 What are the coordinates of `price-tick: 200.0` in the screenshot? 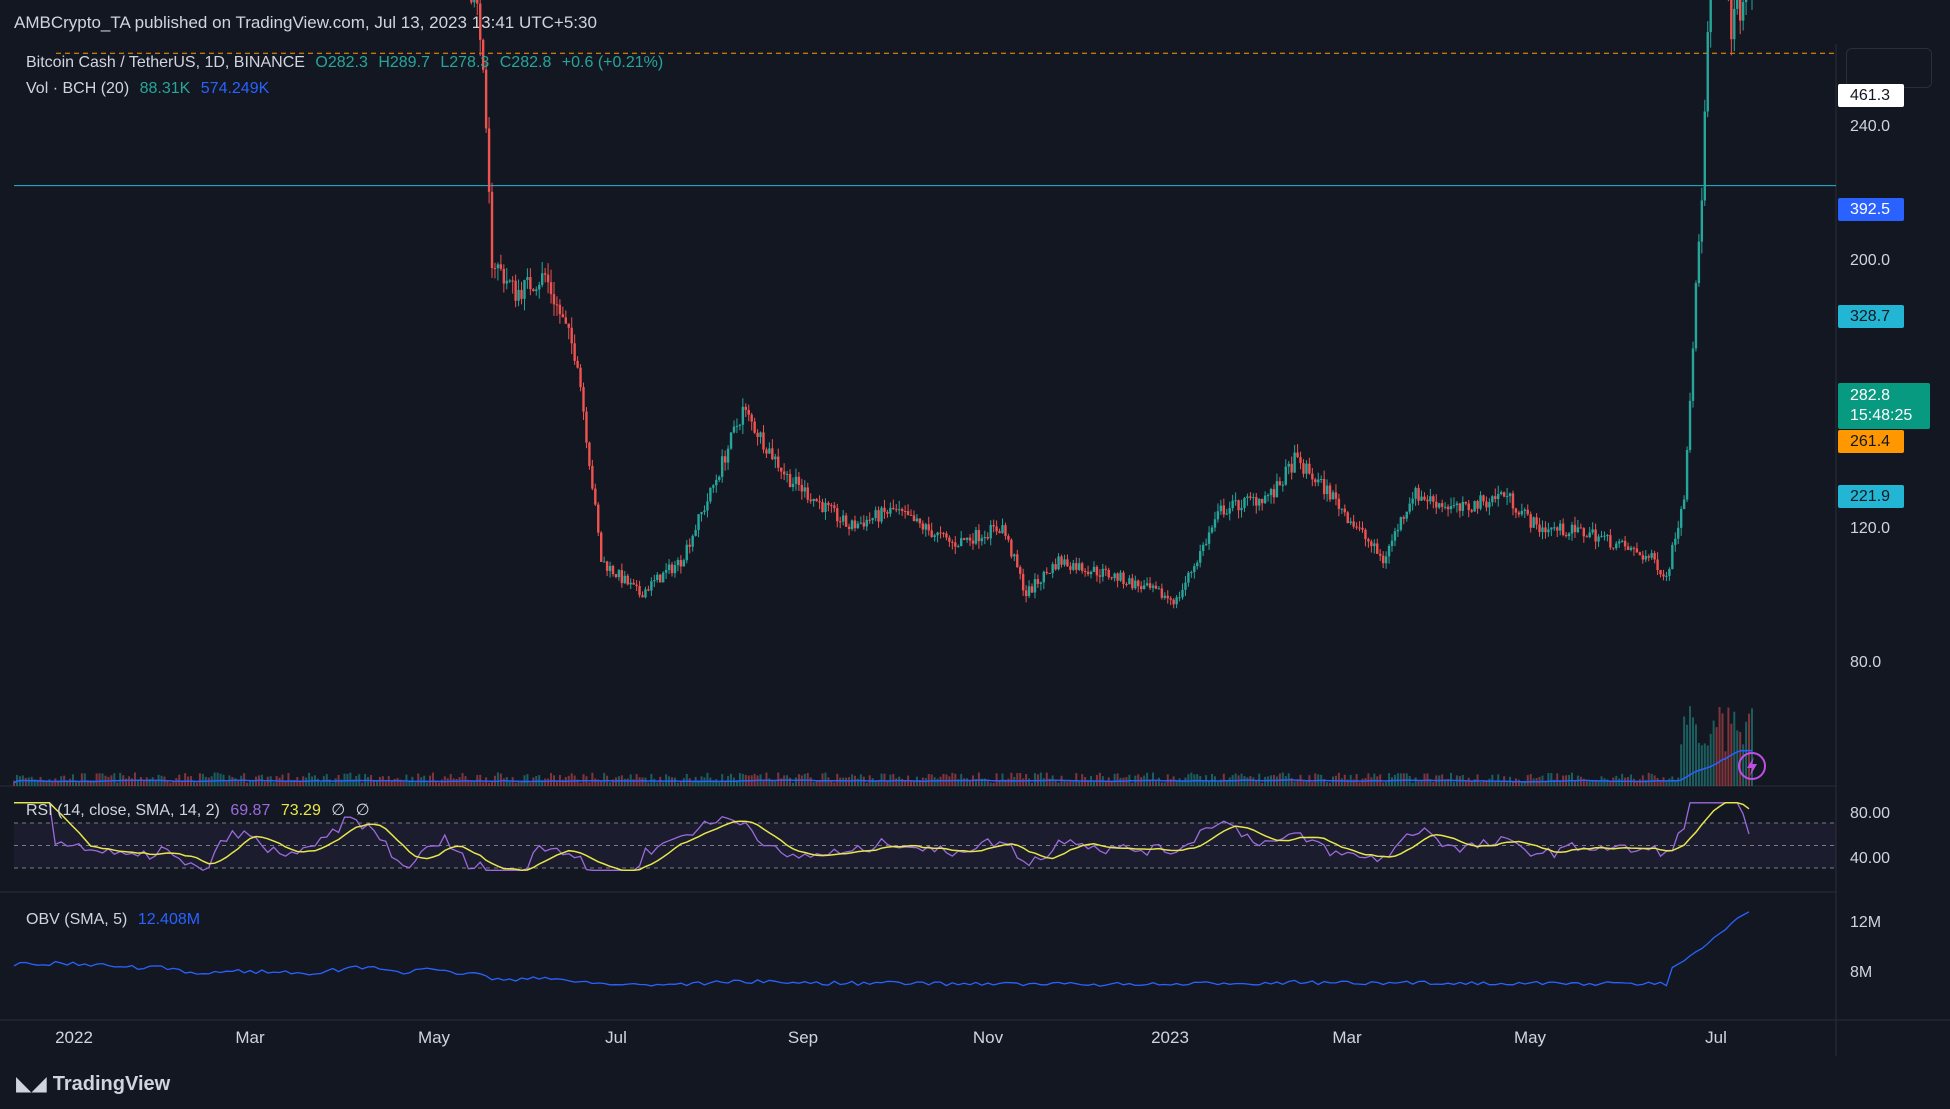 It's located at (1870, 260).